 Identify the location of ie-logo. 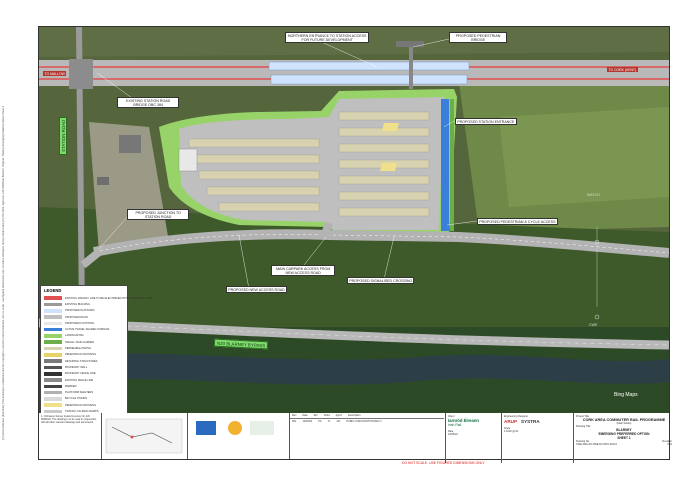
(235, 428).